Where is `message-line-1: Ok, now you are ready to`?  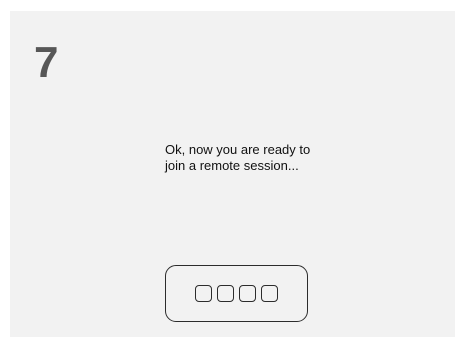 message-line-1: Ok, now you are ready to is located at coordinates (238, 149).